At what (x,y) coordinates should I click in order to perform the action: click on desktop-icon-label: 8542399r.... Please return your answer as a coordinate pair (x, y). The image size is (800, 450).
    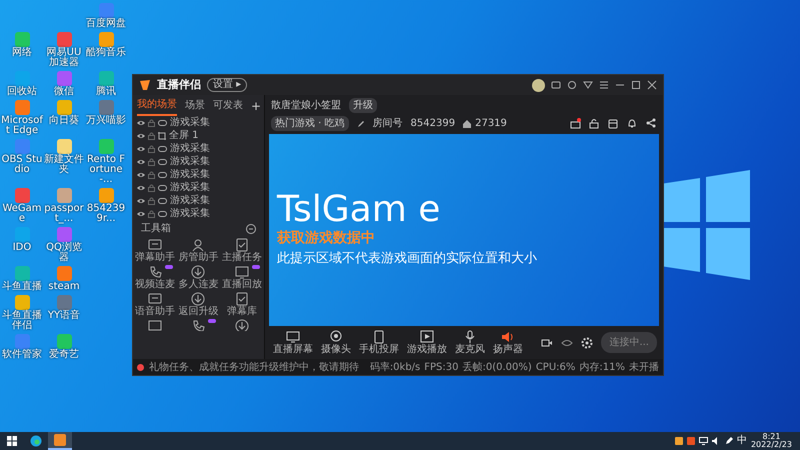
    Looking at the image, I should click on (106, 214).